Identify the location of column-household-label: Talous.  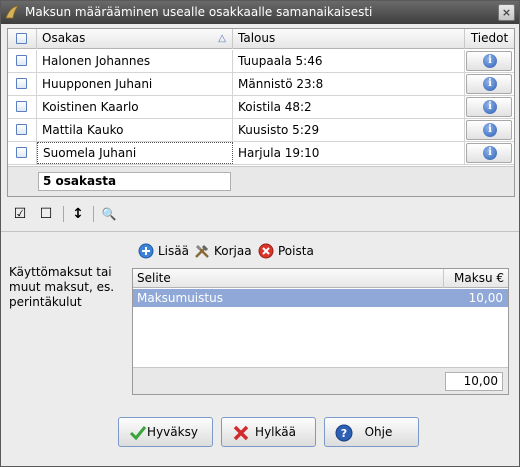
(257, 38).